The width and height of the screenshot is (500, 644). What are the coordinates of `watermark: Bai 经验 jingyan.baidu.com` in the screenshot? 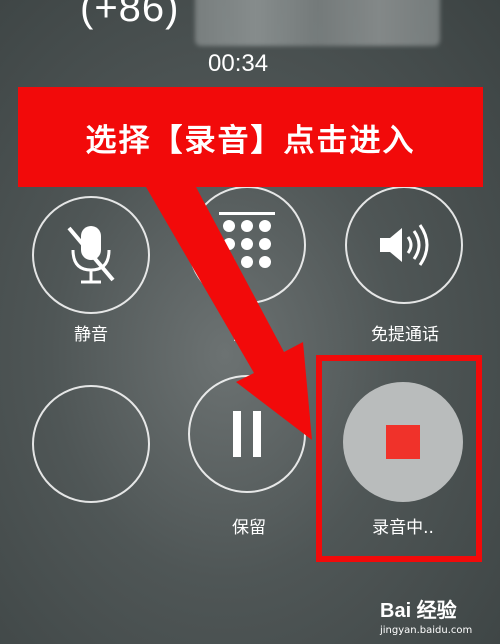 It's located at (440, 619).